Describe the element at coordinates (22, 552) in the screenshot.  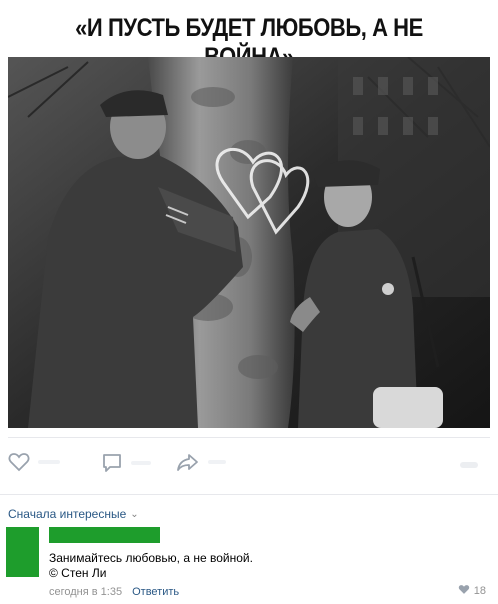
I see `avatar` at that location.